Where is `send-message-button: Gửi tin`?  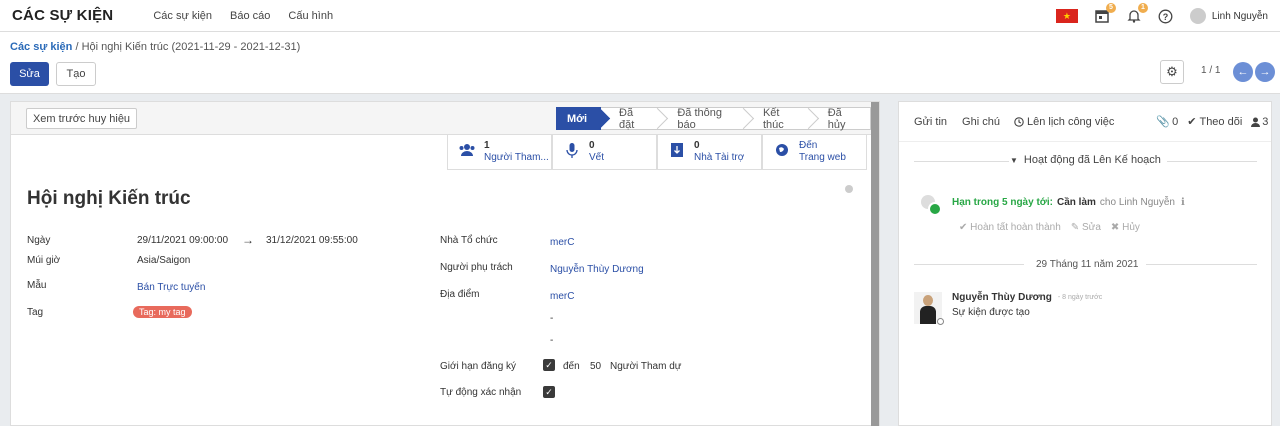
send-message-button: Gửi tin is located at coordinates (930, 122).